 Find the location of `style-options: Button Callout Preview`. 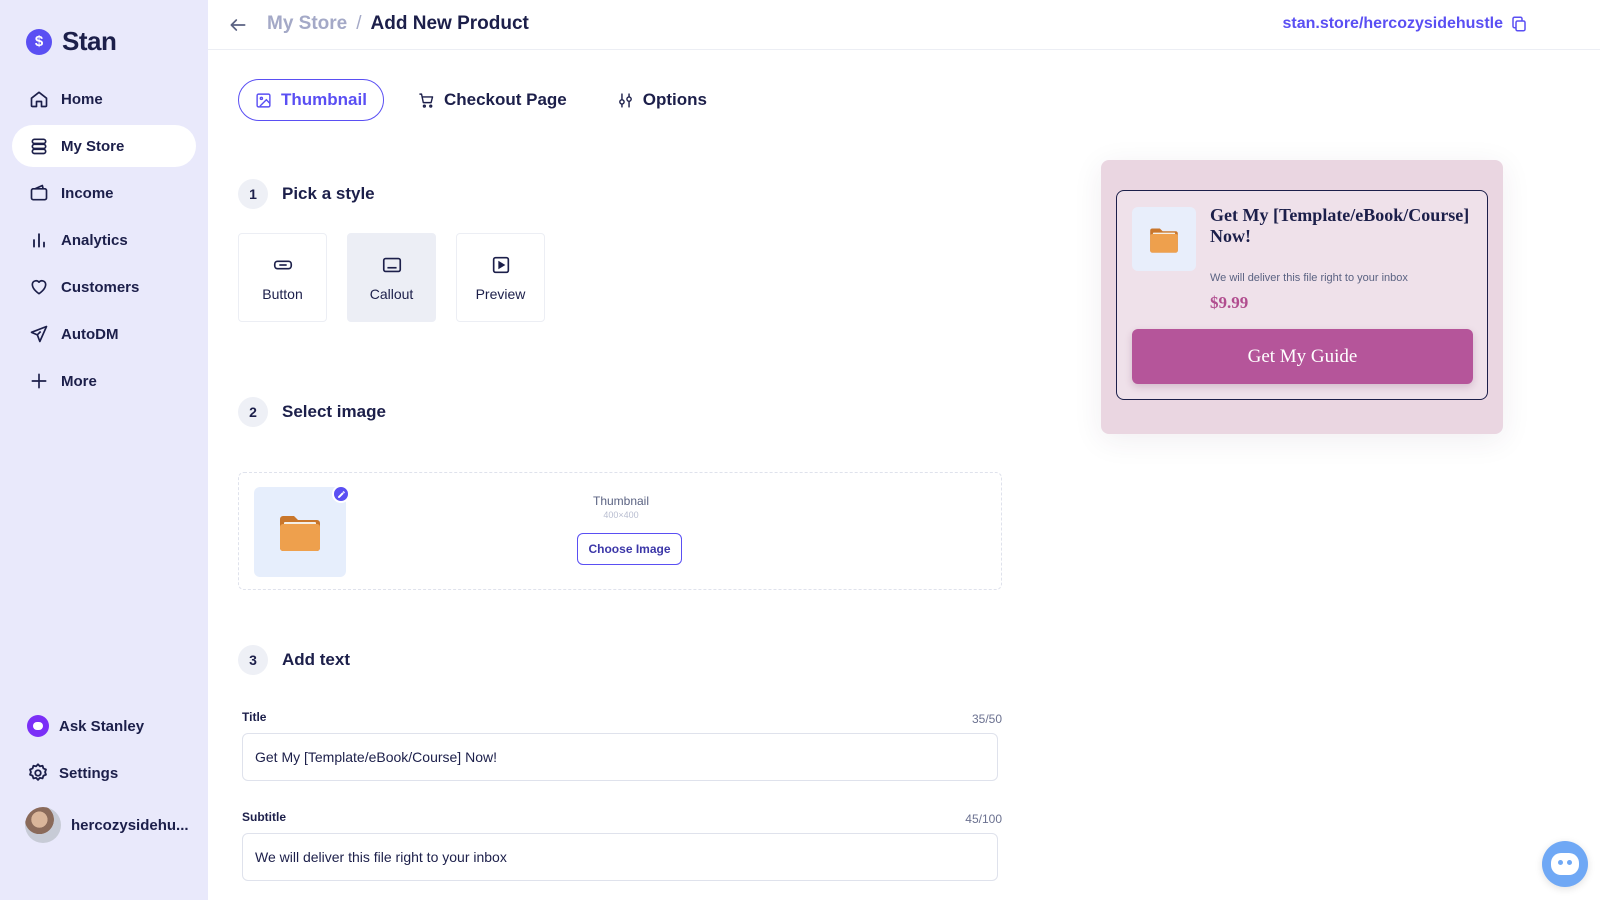

style-options: Button Callout Preview is located at coordinates (391, 277).